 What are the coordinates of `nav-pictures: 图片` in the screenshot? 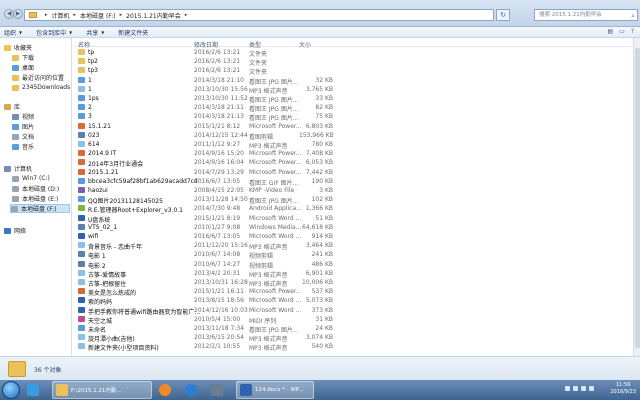 It's located at (23, 126).